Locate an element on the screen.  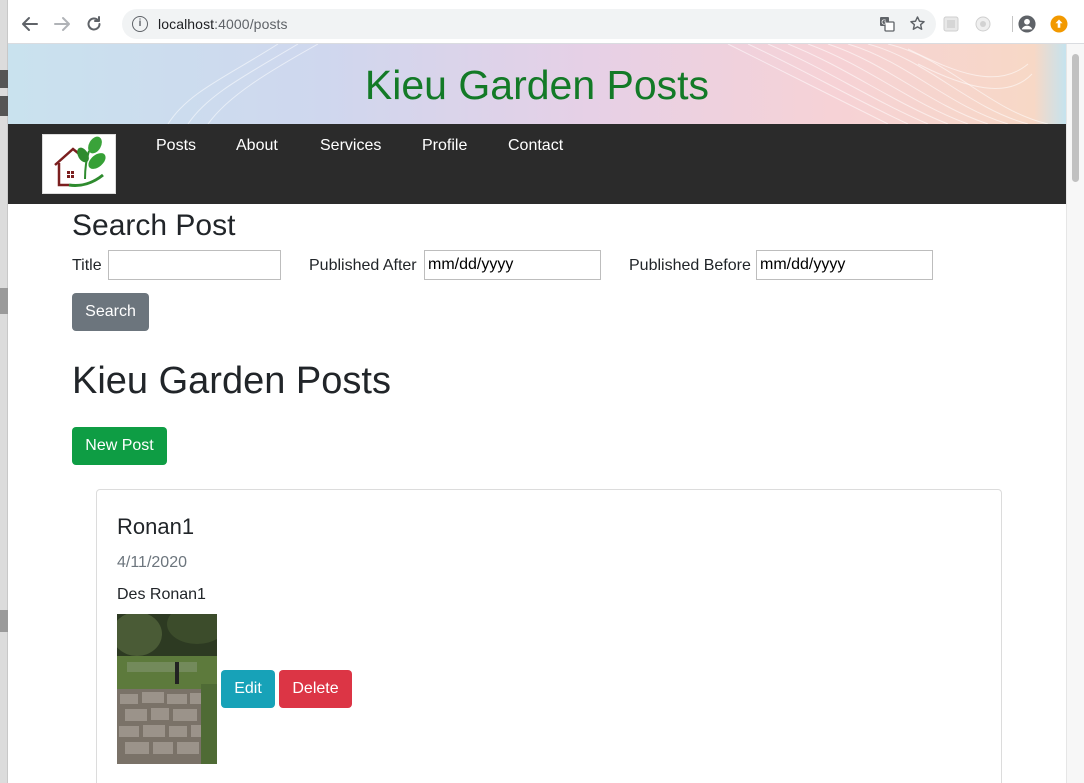
site-title: Kieu Garden Posts is located at coordinates (537, 85).